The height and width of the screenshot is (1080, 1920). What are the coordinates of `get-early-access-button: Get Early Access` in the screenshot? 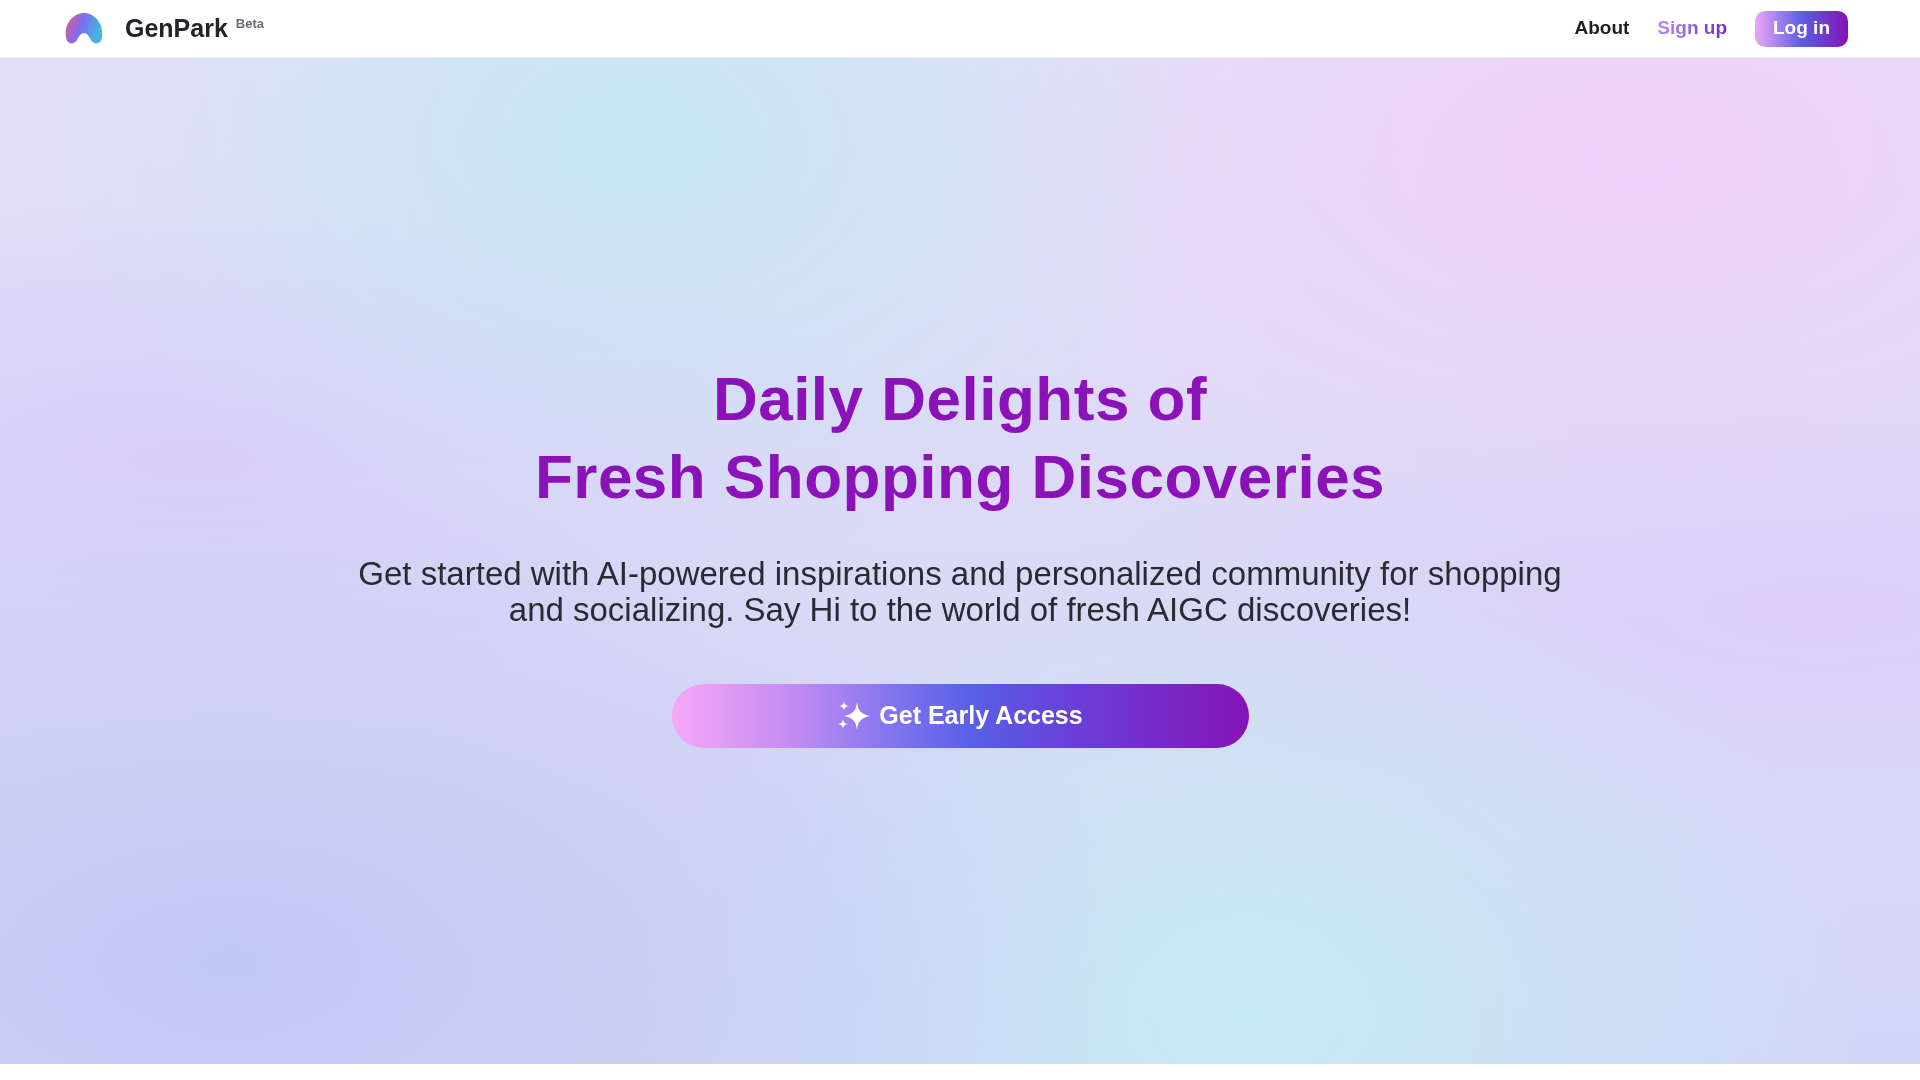 It's located at (960, 716).